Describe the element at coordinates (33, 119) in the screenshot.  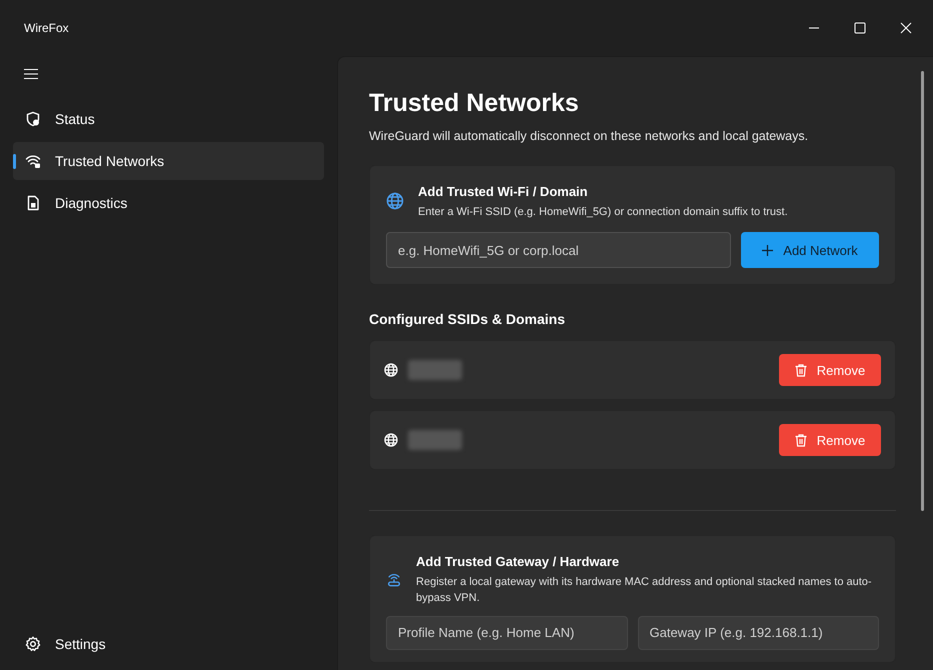
I see `shield-icon` at that location.